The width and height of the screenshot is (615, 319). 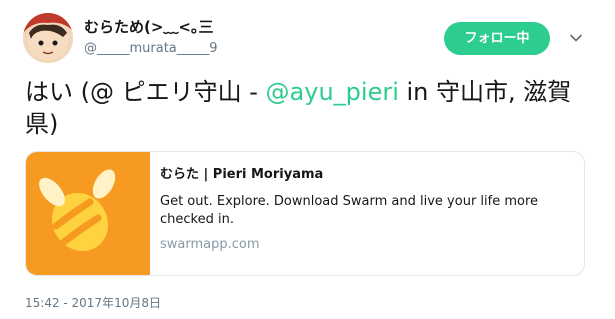 What do you see at coordinates (332, 92) in the screenshot?
I see `mention-link: @ayu_pieri` at bounding box center [332, 92].